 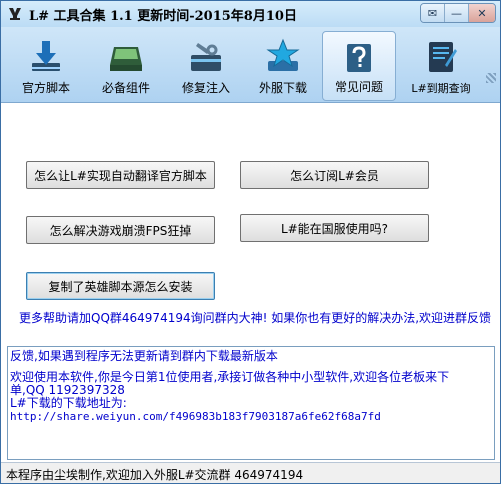 I want to click on info-line-feedback: 反馈,如果遇到程序无法更新请到群内下载最新版本, so click(x=144, y=356).